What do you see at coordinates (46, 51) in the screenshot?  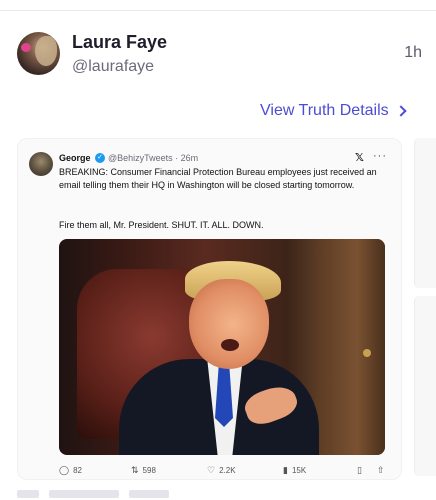 I see `avatar-hair` at bounding box center [46, 51].